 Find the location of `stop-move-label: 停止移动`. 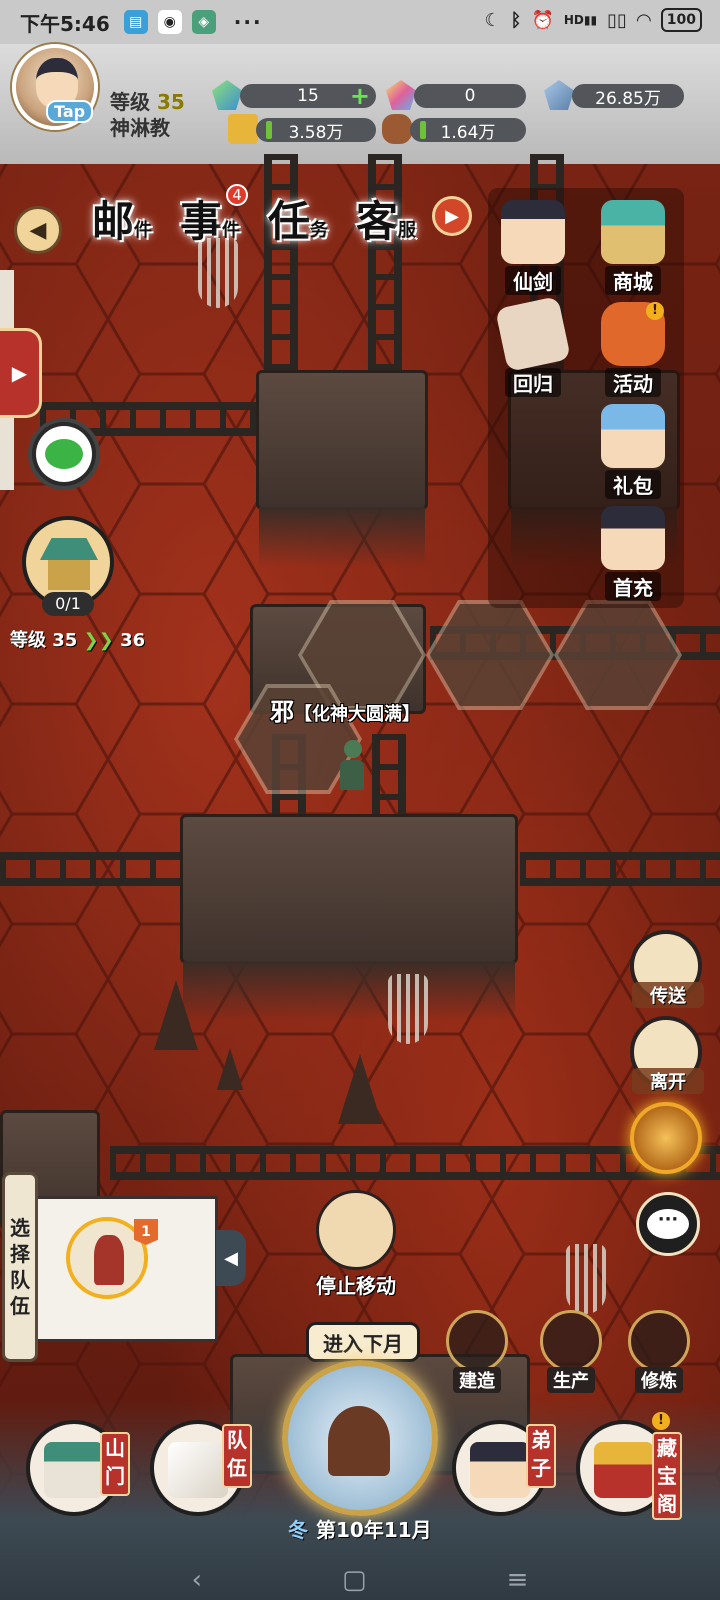

stop-move-label: 停止移动 is located at coordinates (356, 1286).